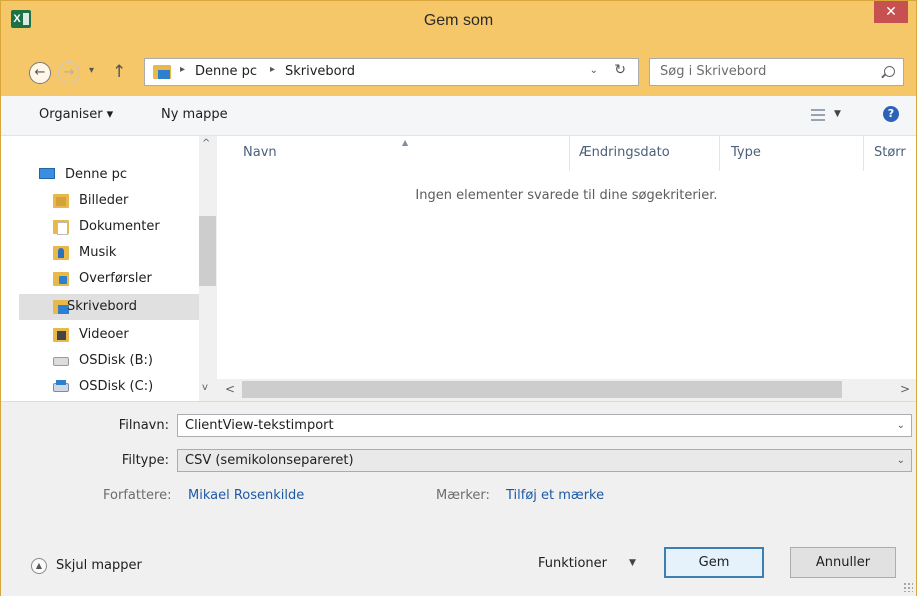 The width and height of the screenshot is (917, 596). Describe the element at coordinates (908, 587) in the screenshot. I see `resize-grip-icon` at that location.